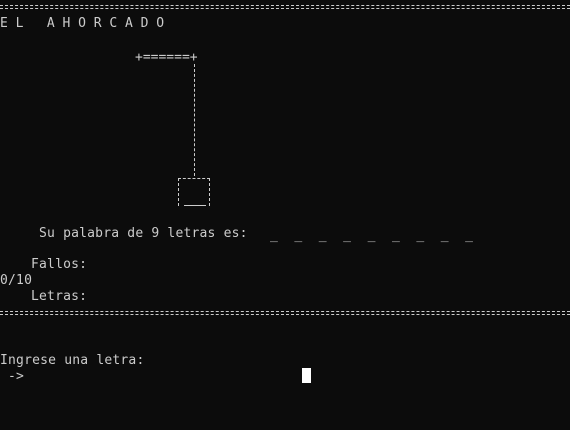 This screenshot has width=570, height=430. I want to click on word-prompt: Su palabra de 9 letras es:, so click(143, 233).